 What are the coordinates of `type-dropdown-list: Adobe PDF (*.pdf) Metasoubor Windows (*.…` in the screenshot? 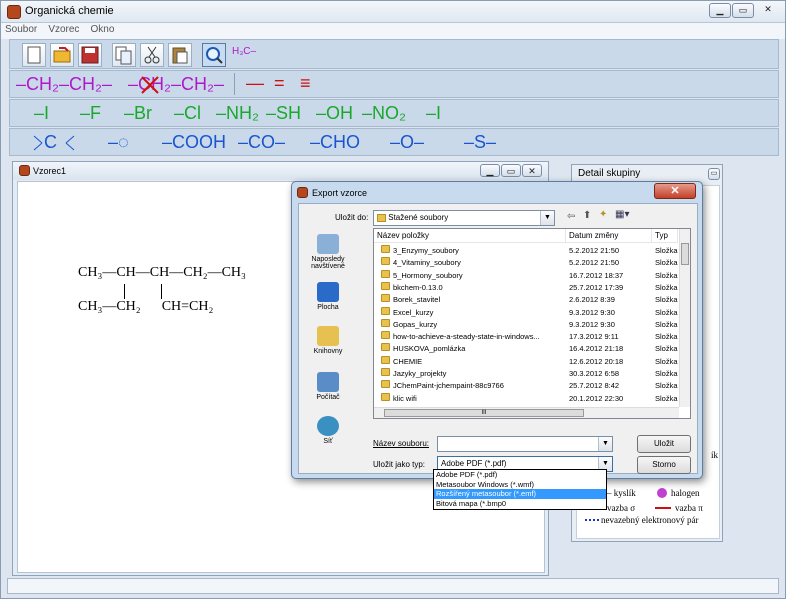 It's located at (520, 489).